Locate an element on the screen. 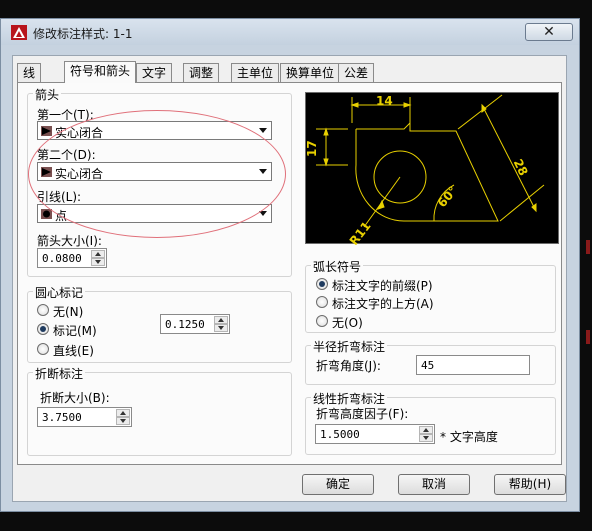 The height and width of the screenshot is (531, 592). second-arrow-label: 第二个(D): is located at coordinates (66, 155).